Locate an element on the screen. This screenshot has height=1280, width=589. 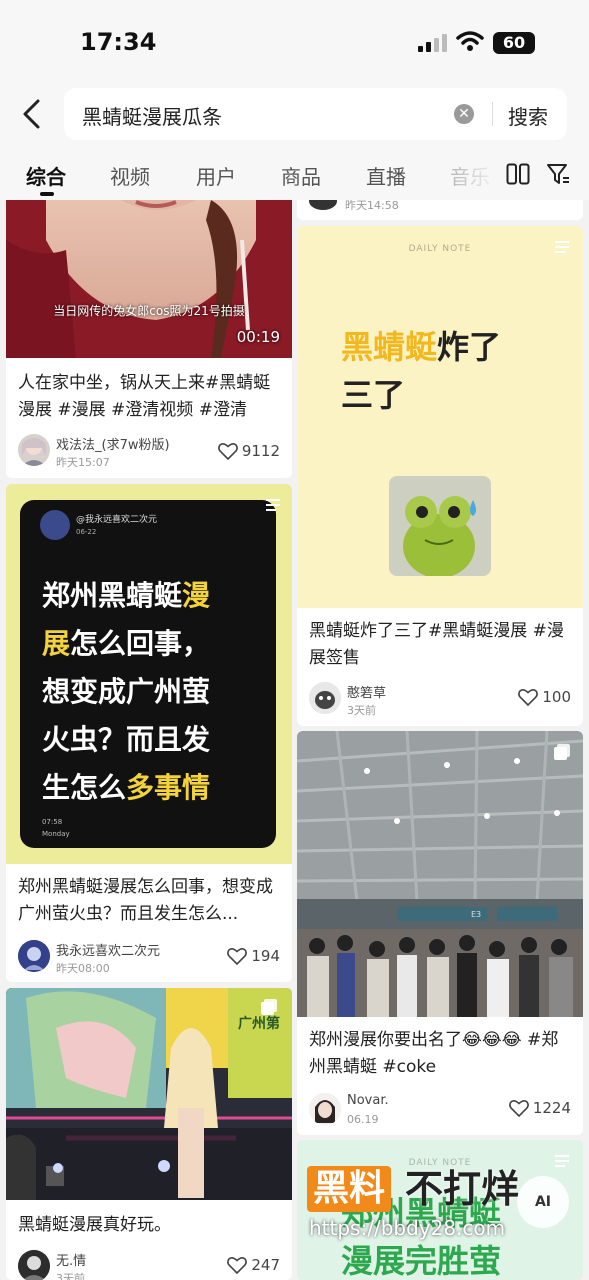
like-count: 194 is located at coordinates (265, 956).